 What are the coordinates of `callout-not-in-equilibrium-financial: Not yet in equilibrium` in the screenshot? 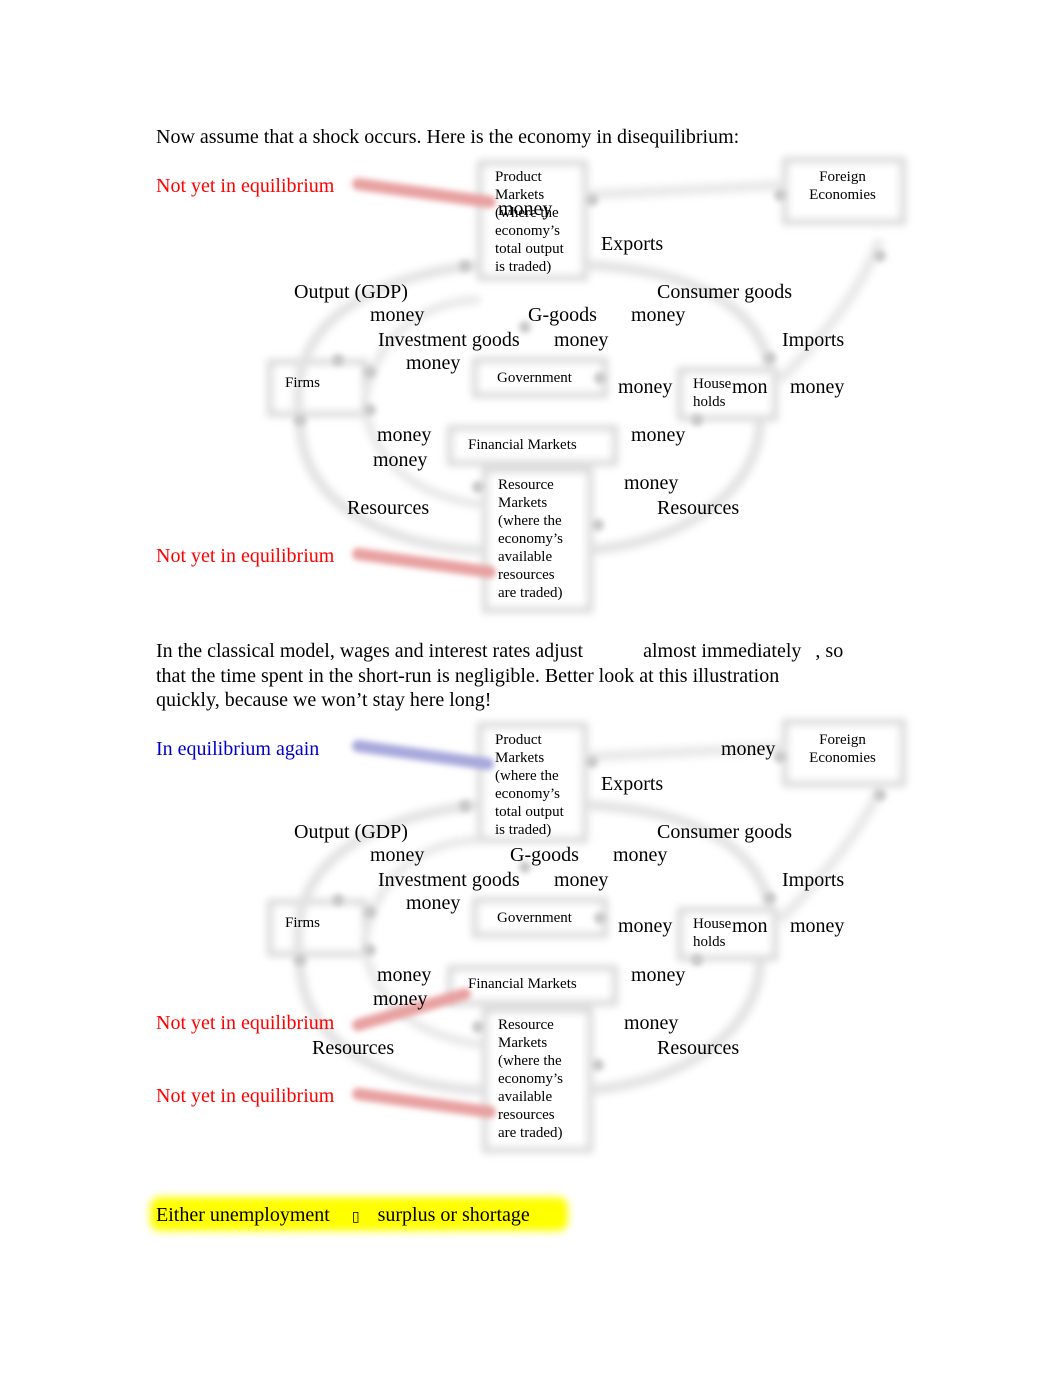 It's located at (245, 1023).